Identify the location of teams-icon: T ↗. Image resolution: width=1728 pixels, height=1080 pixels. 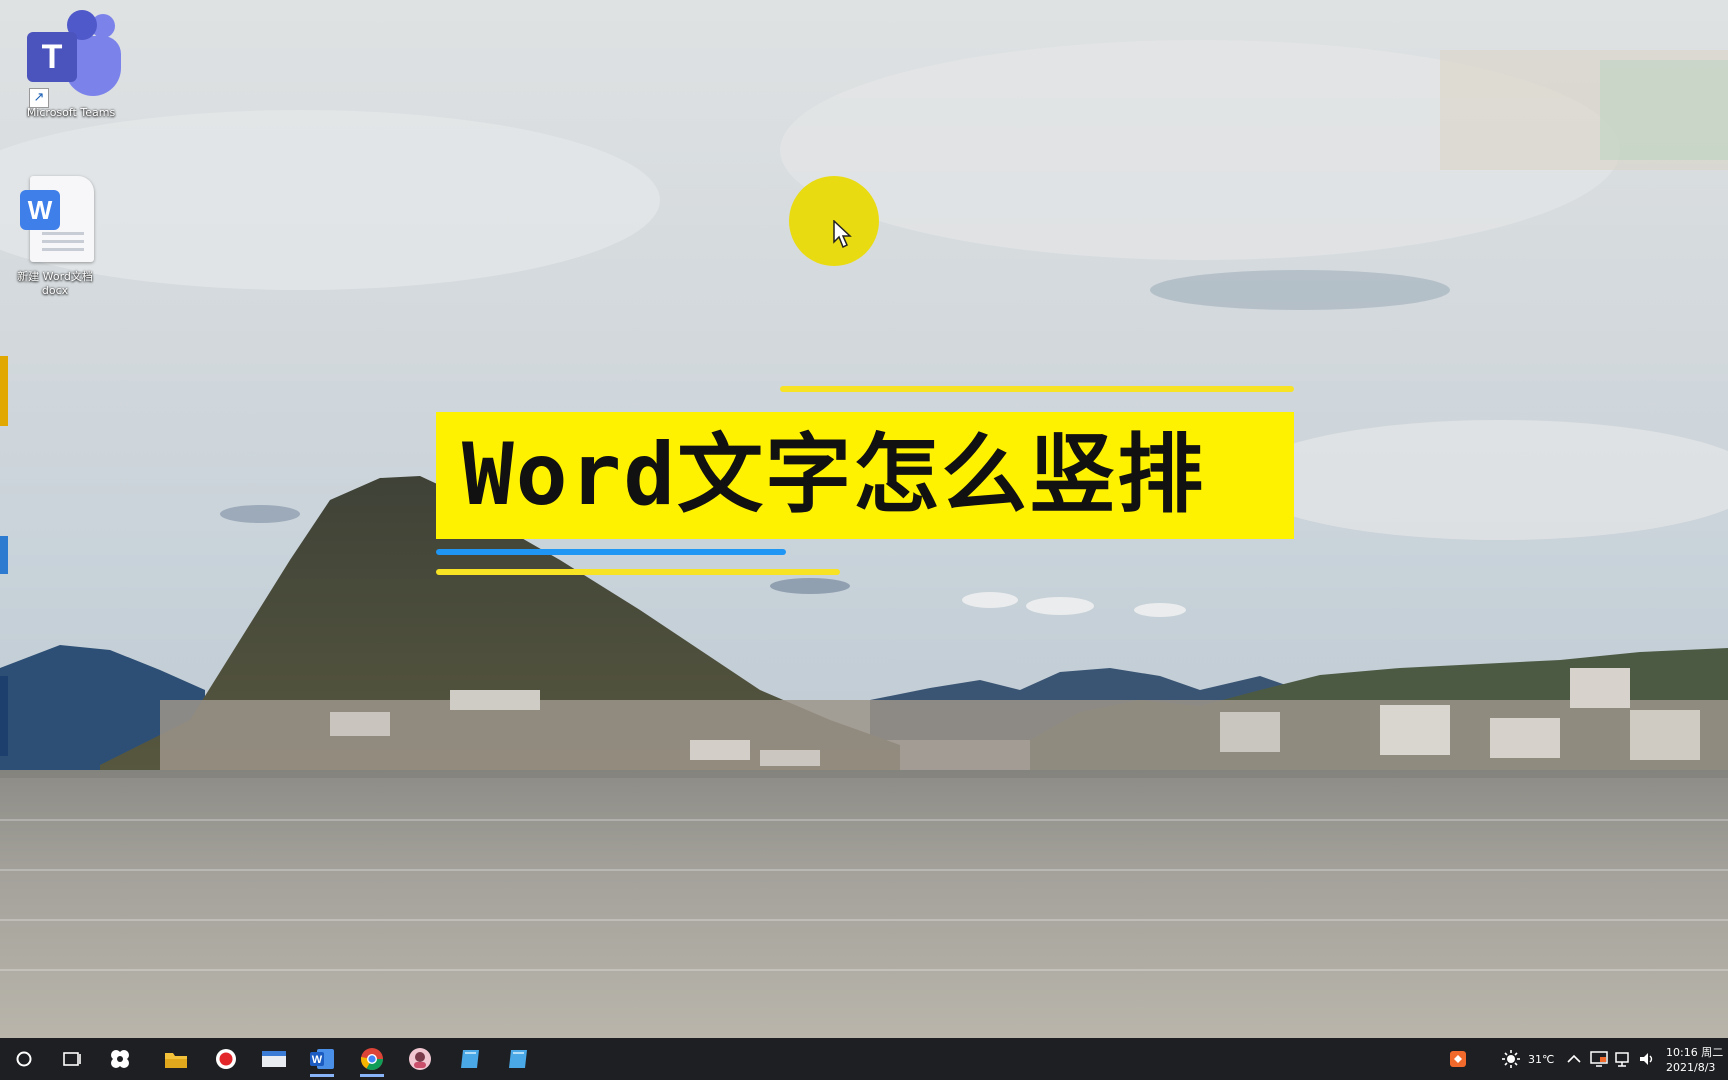
(71, 59).